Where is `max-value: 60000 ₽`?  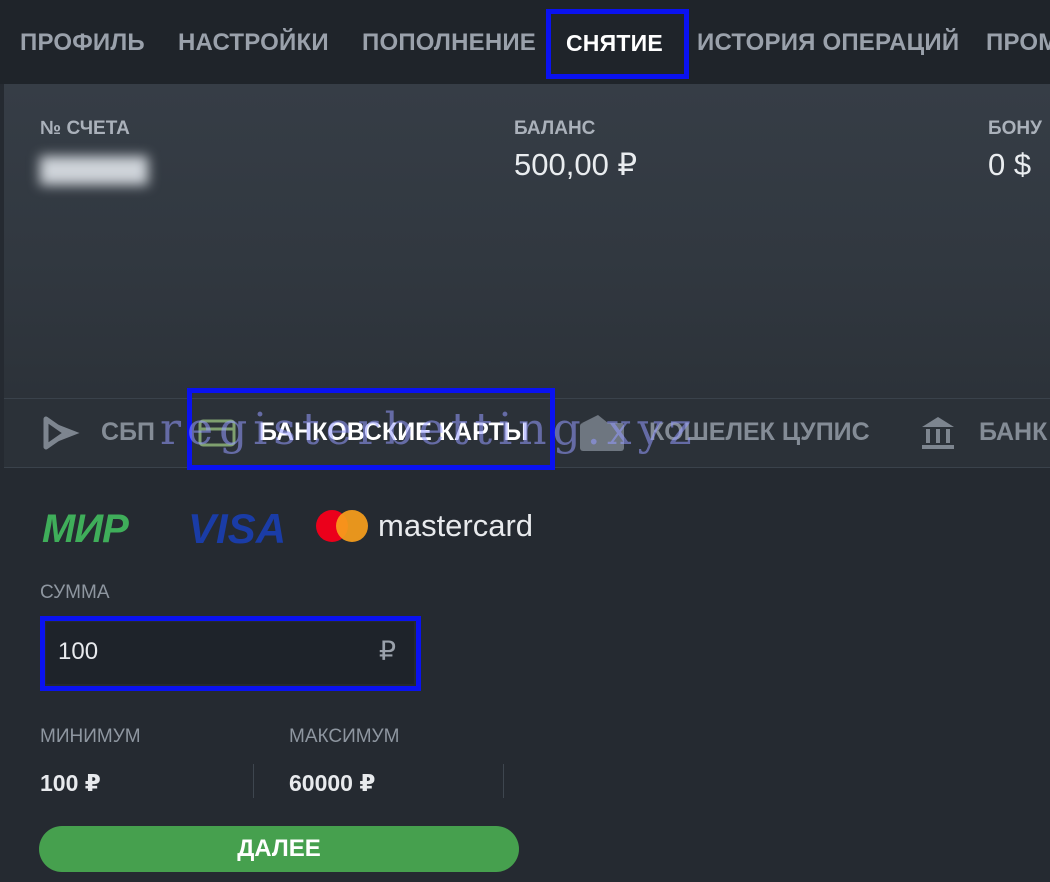 max-value: 60000 ₽ is located at coordinates (332, 783).